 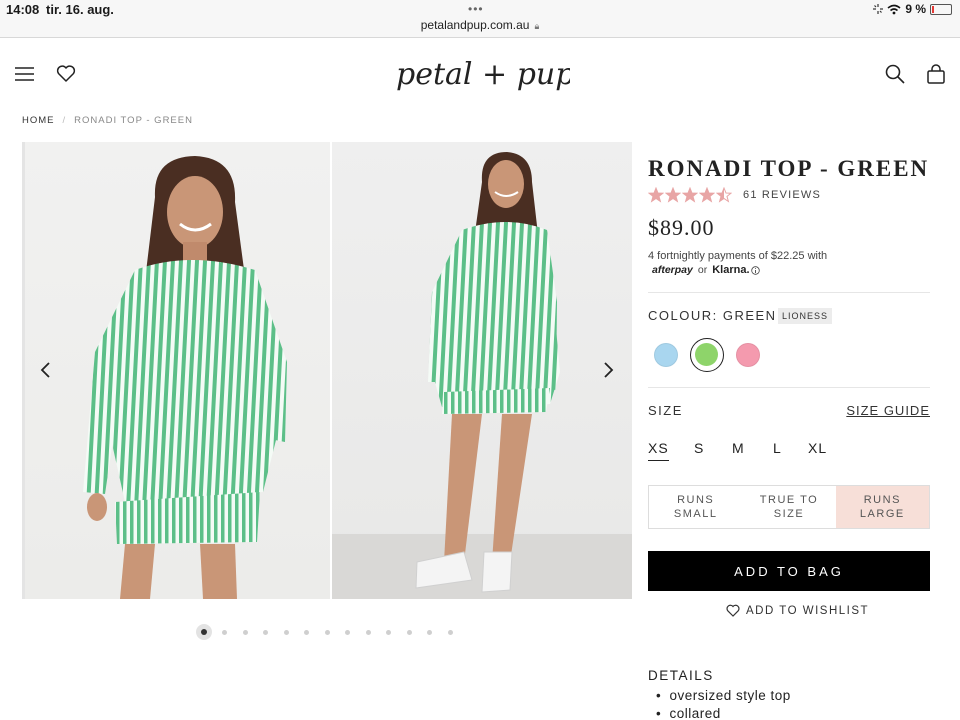 I want to click on gallery-pagination, so click(x=332, y=632).